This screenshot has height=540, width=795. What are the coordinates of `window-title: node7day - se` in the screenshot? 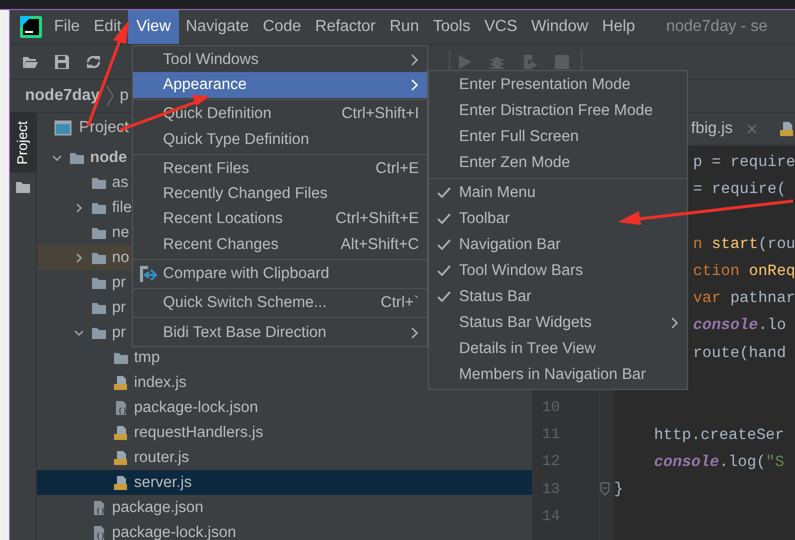 It's located at (717, 27).